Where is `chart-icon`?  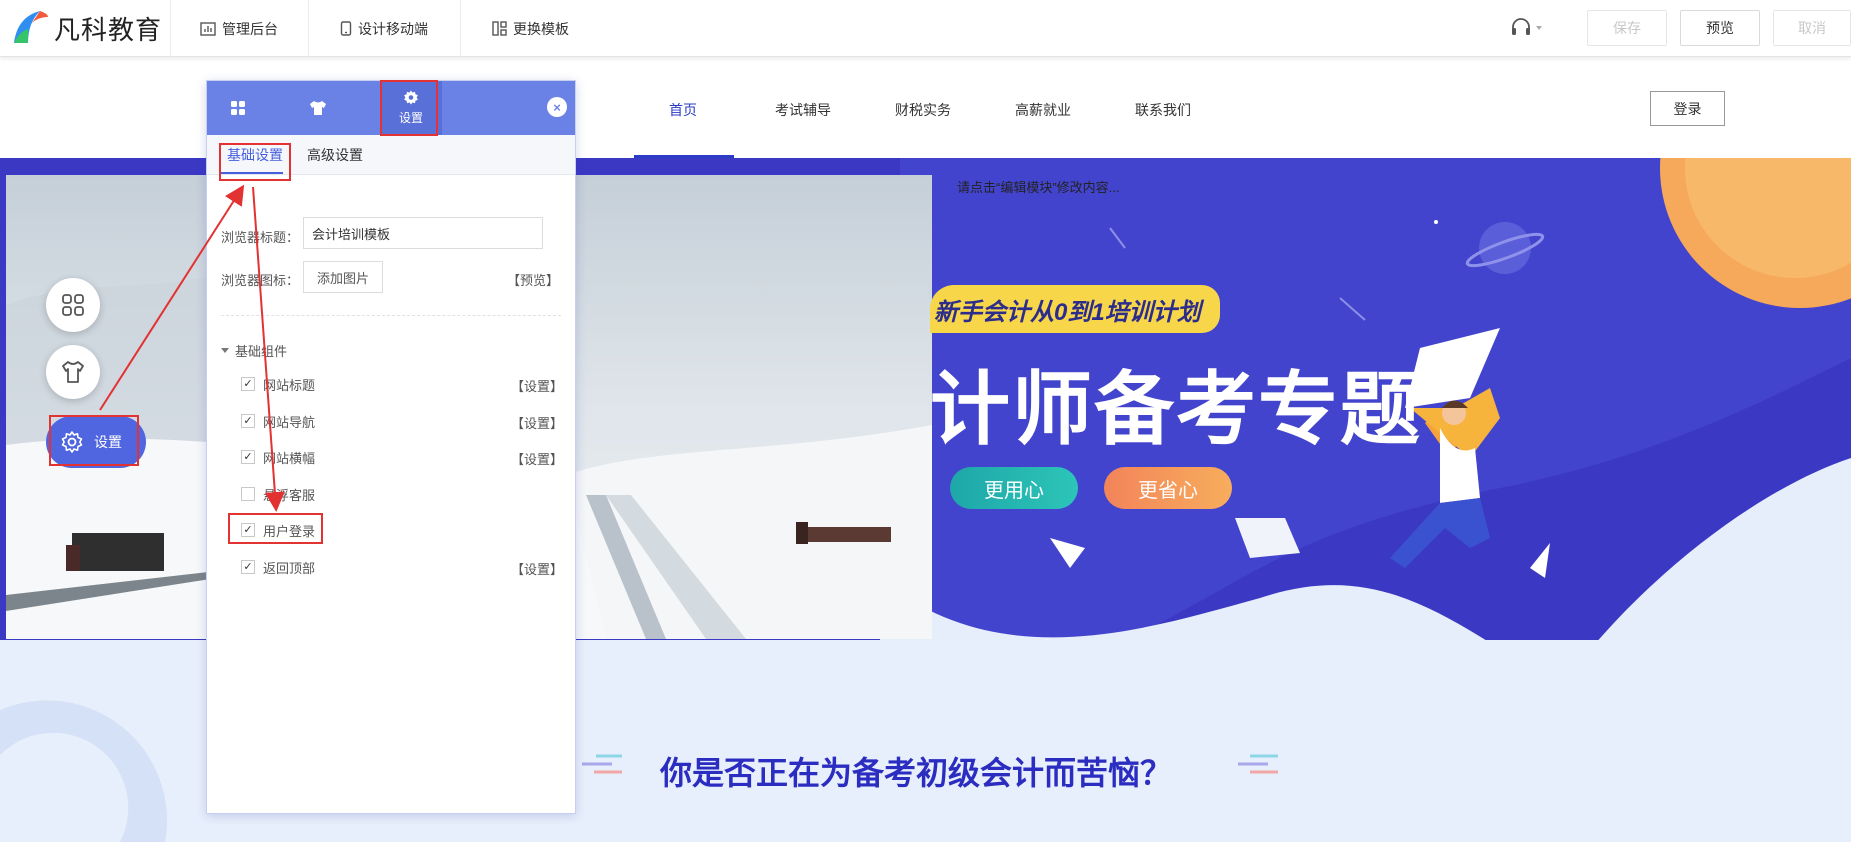 chart-icon is located at coordinates (208, 28).